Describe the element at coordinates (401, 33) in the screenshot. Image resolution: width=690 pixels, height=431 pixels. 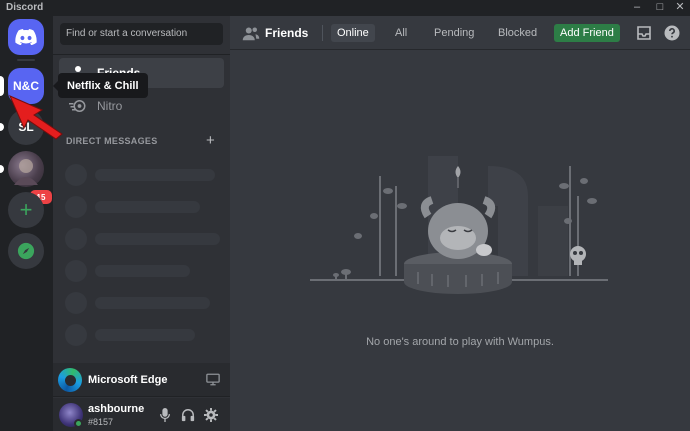
I see `tab-all: All` at that location.